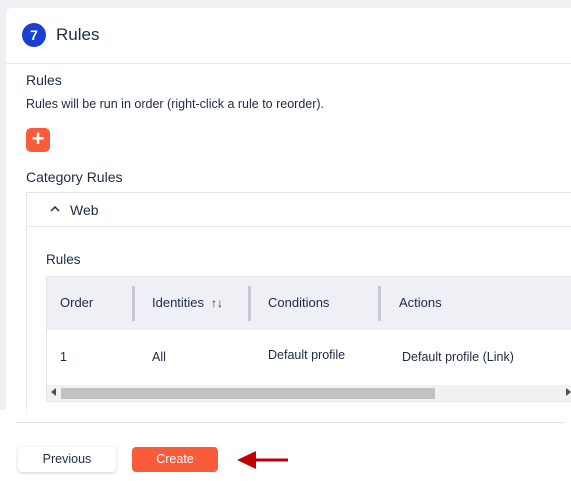  What do you see at coordinates (63, 259) in the screenshot?
I see `category-rules-table-label: Rules` at bounding box center [63, 259].